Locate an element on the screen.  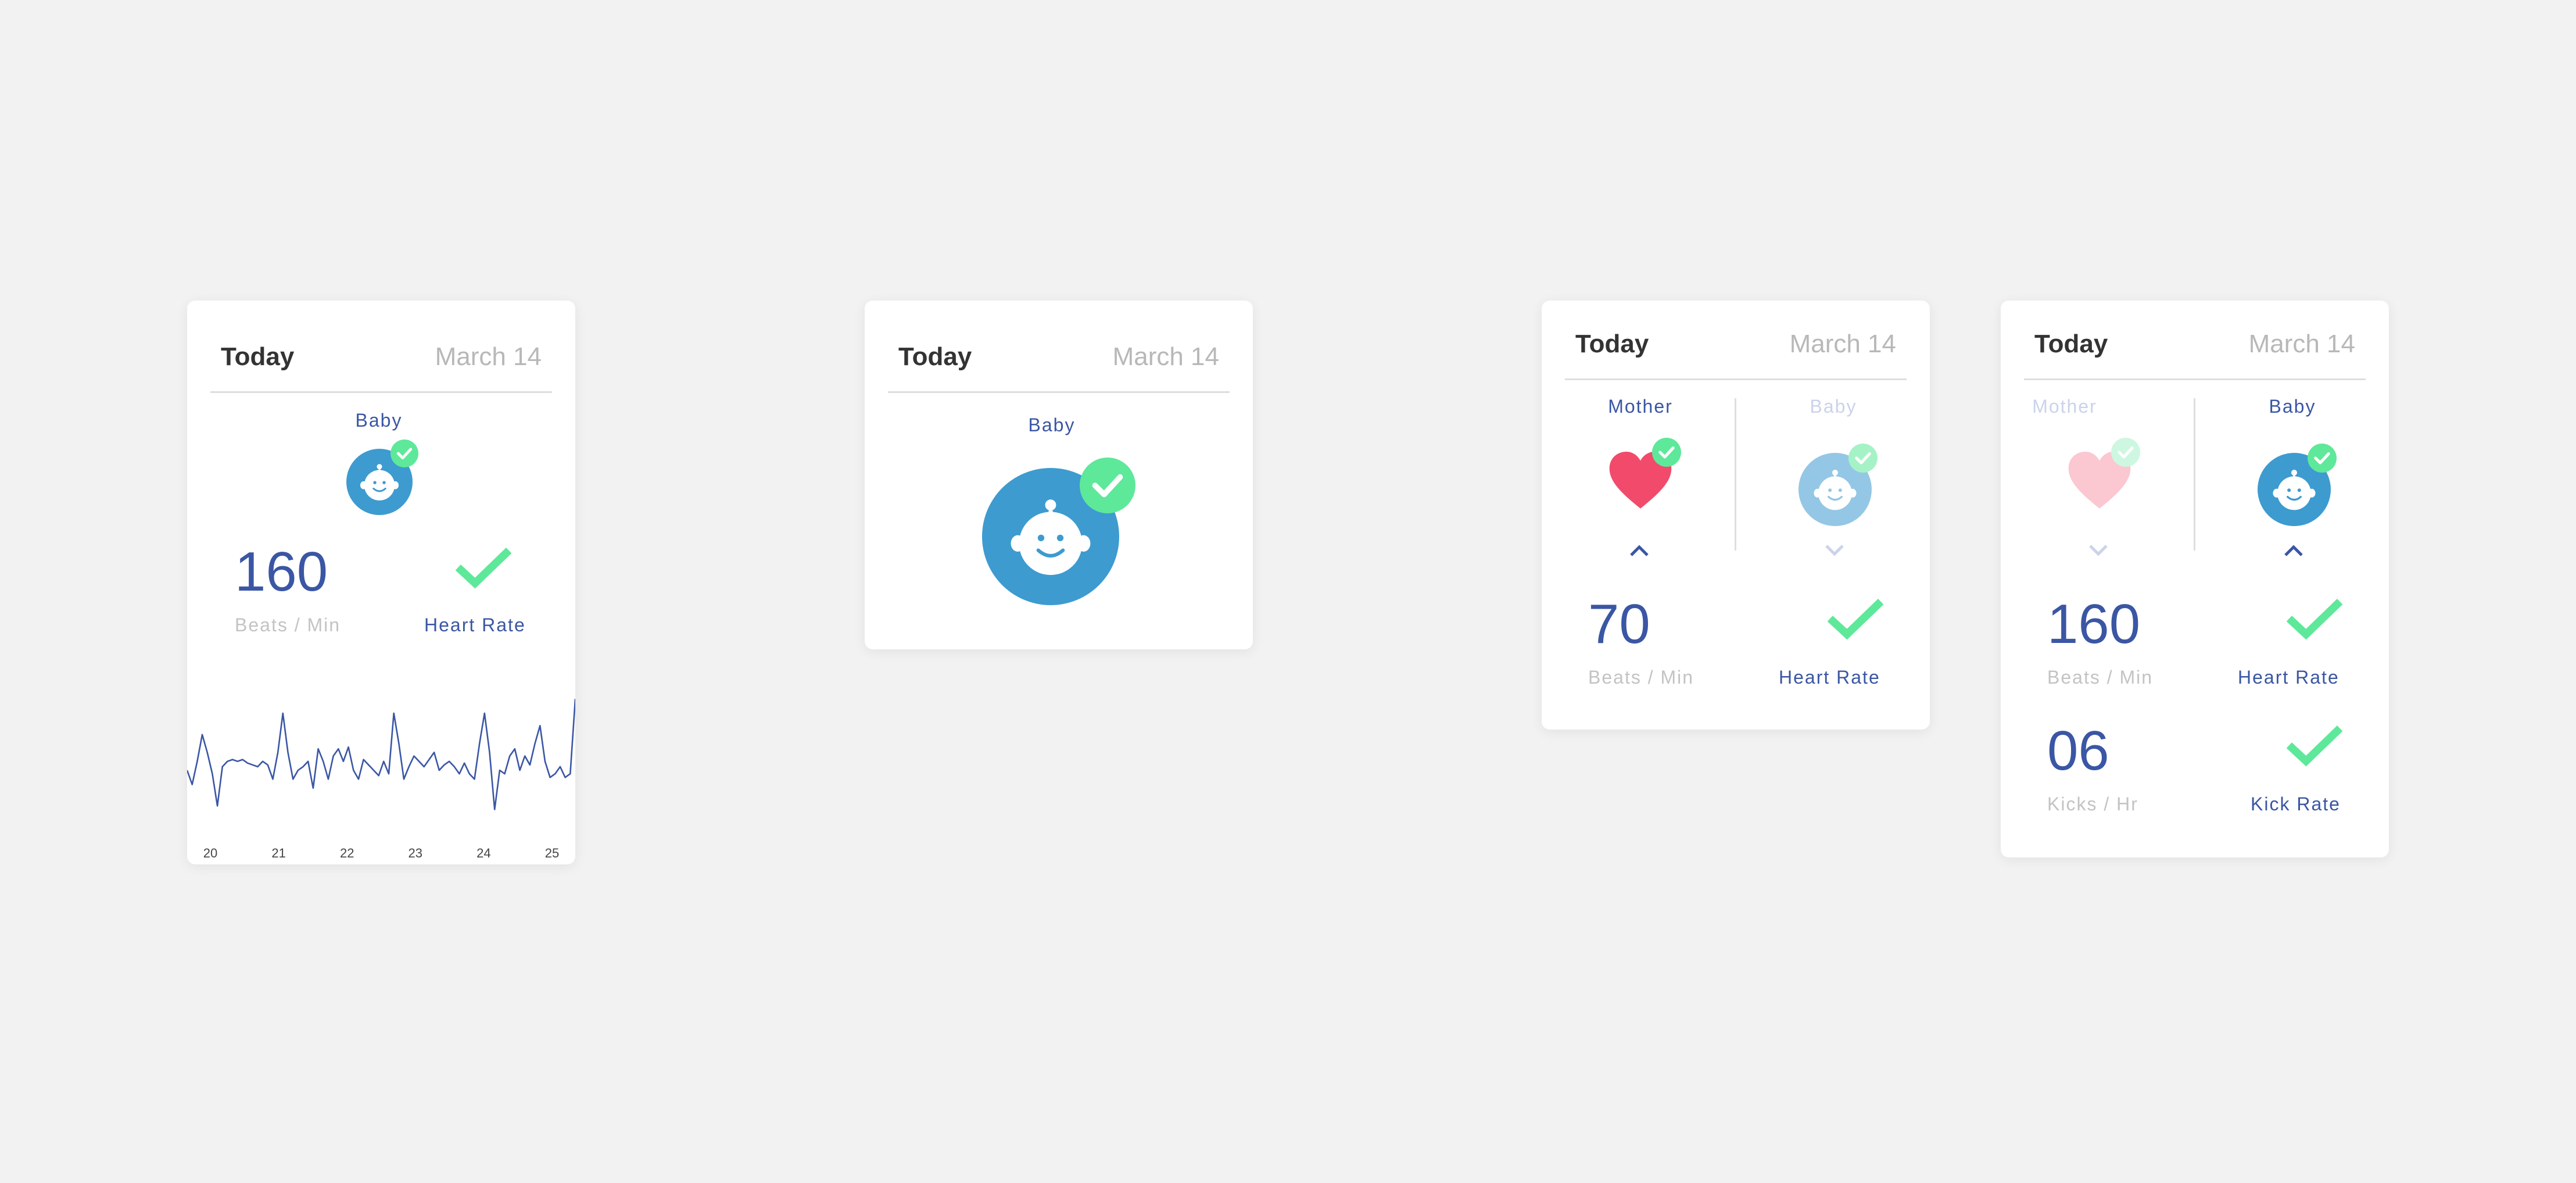
baby-status-card: Today March 14 Baby is located at coordinates (1059, 475).